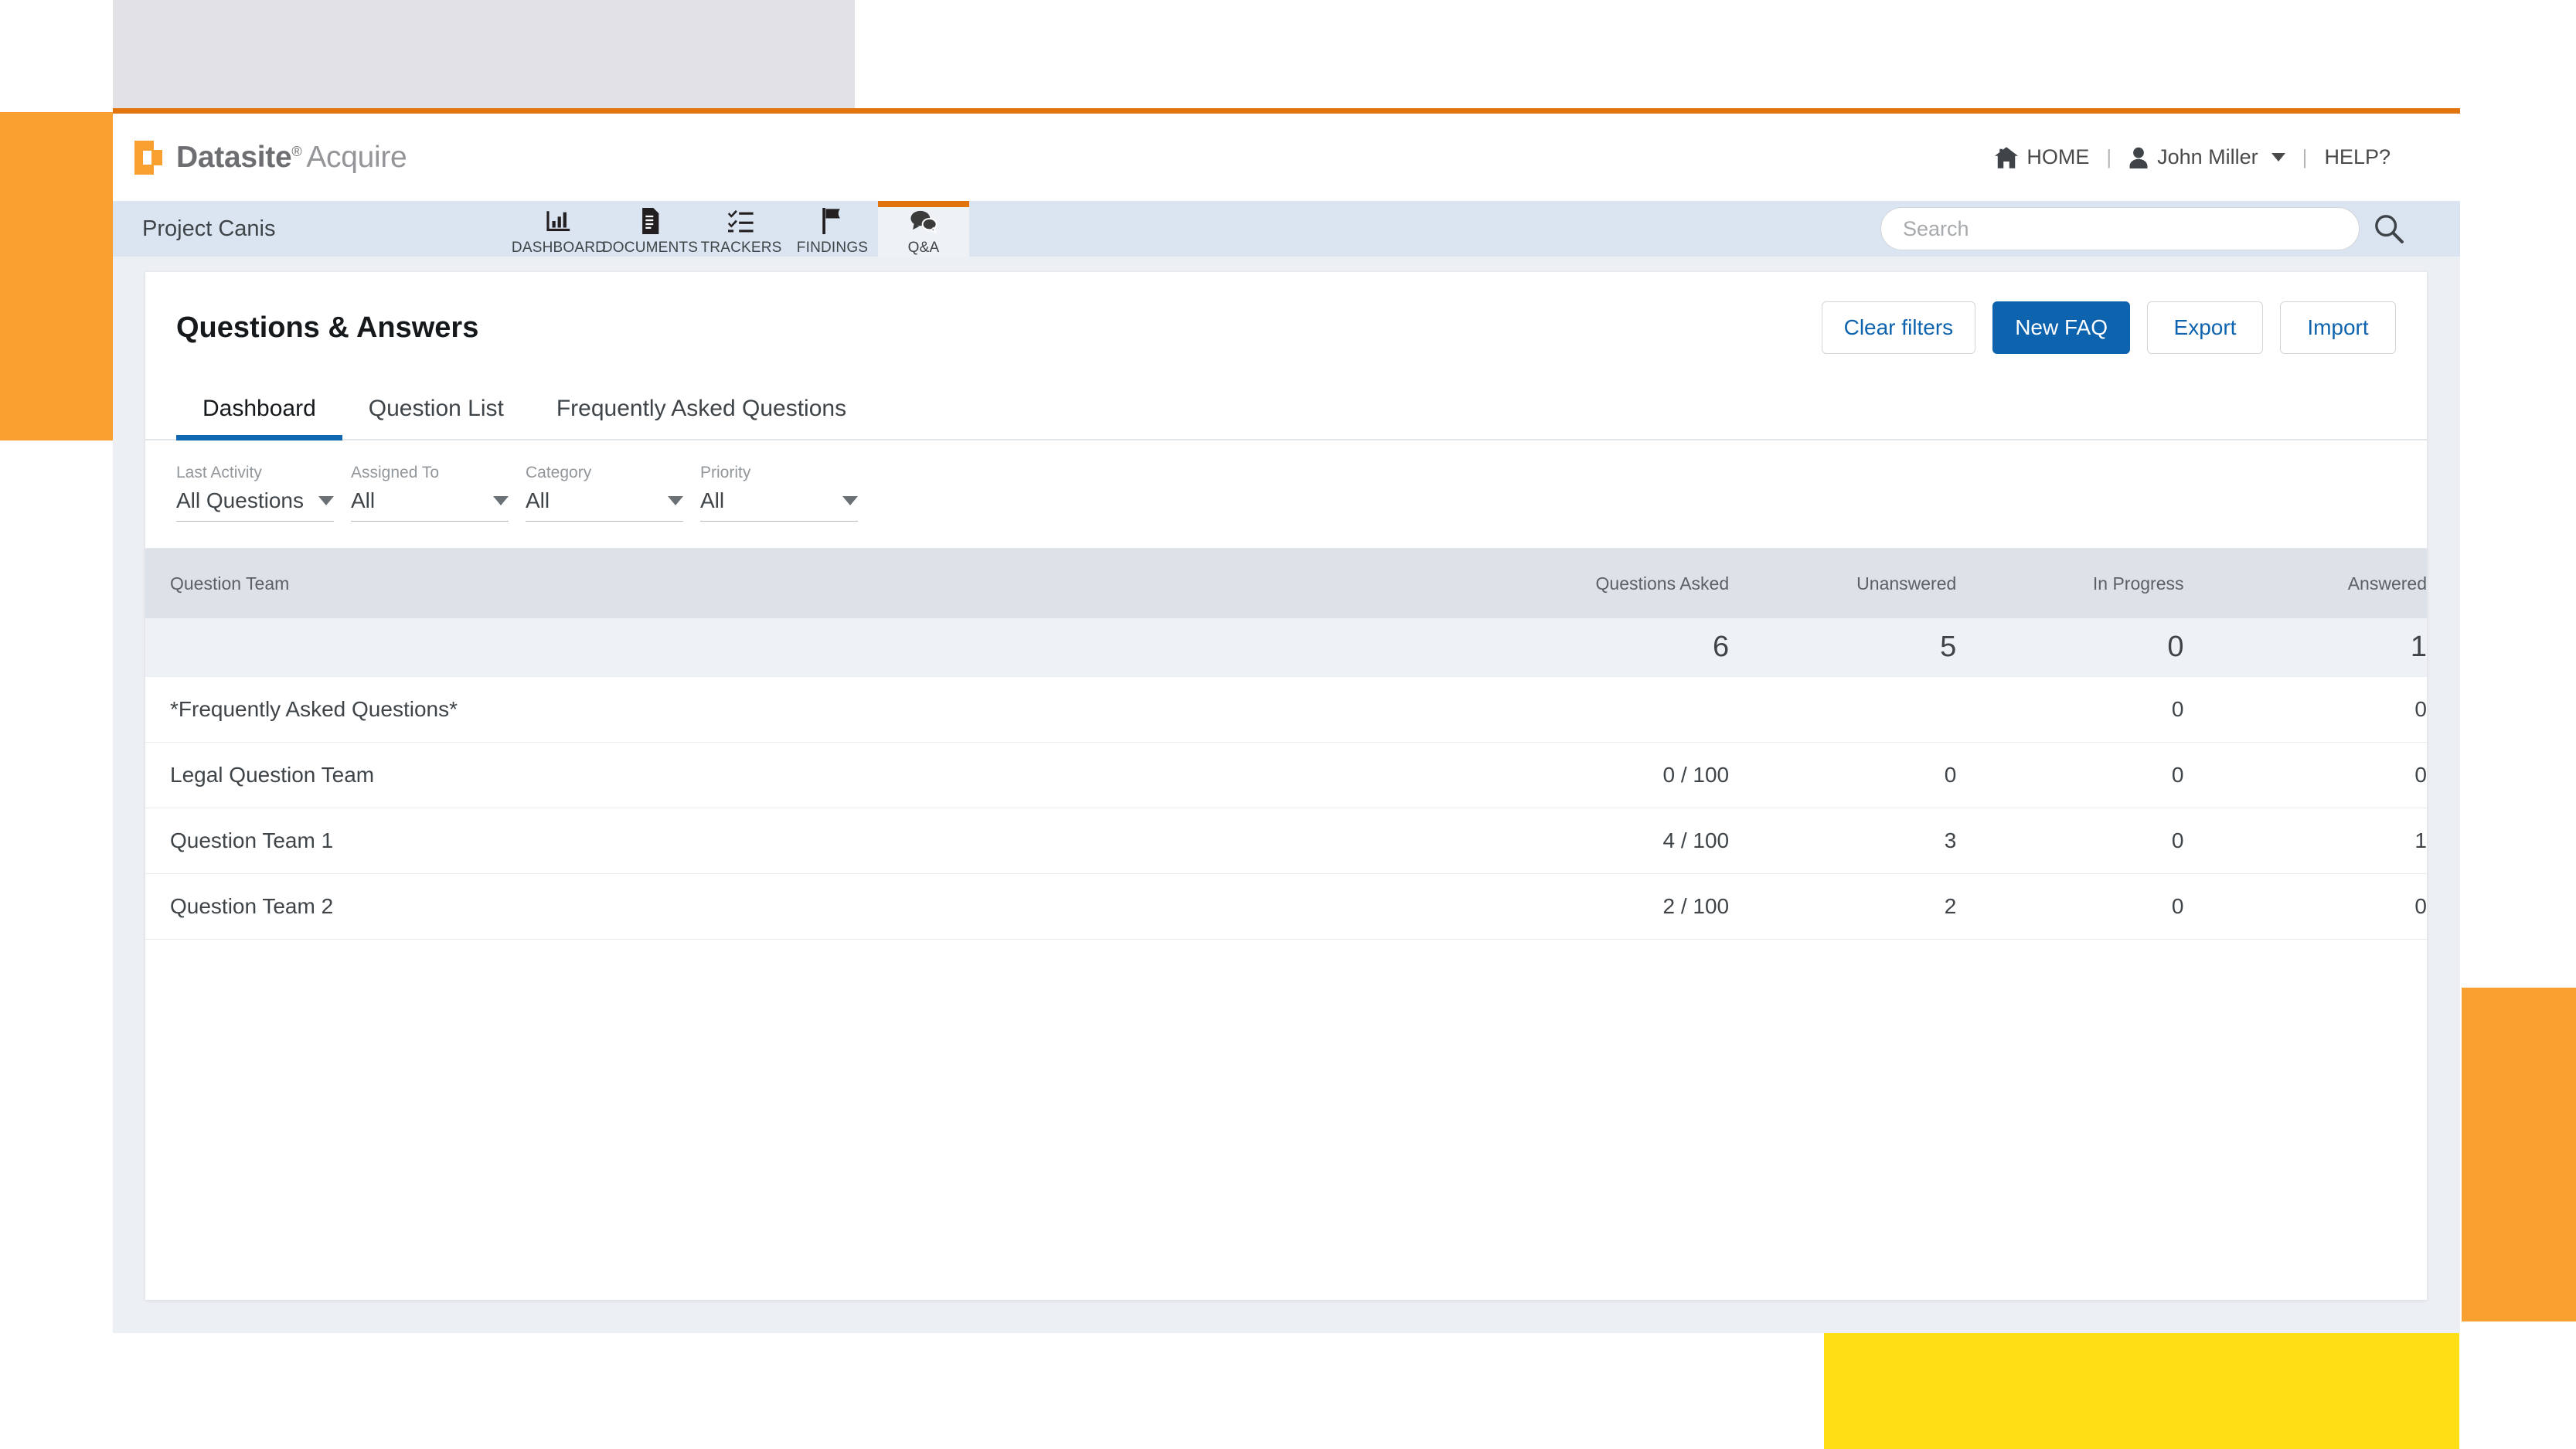 Image resolution: width=2576 pixels, height=1449 pixels. Describe the element at coordinates (604, 505) in the screenshot. I see `filter-category-control: All` at that location.